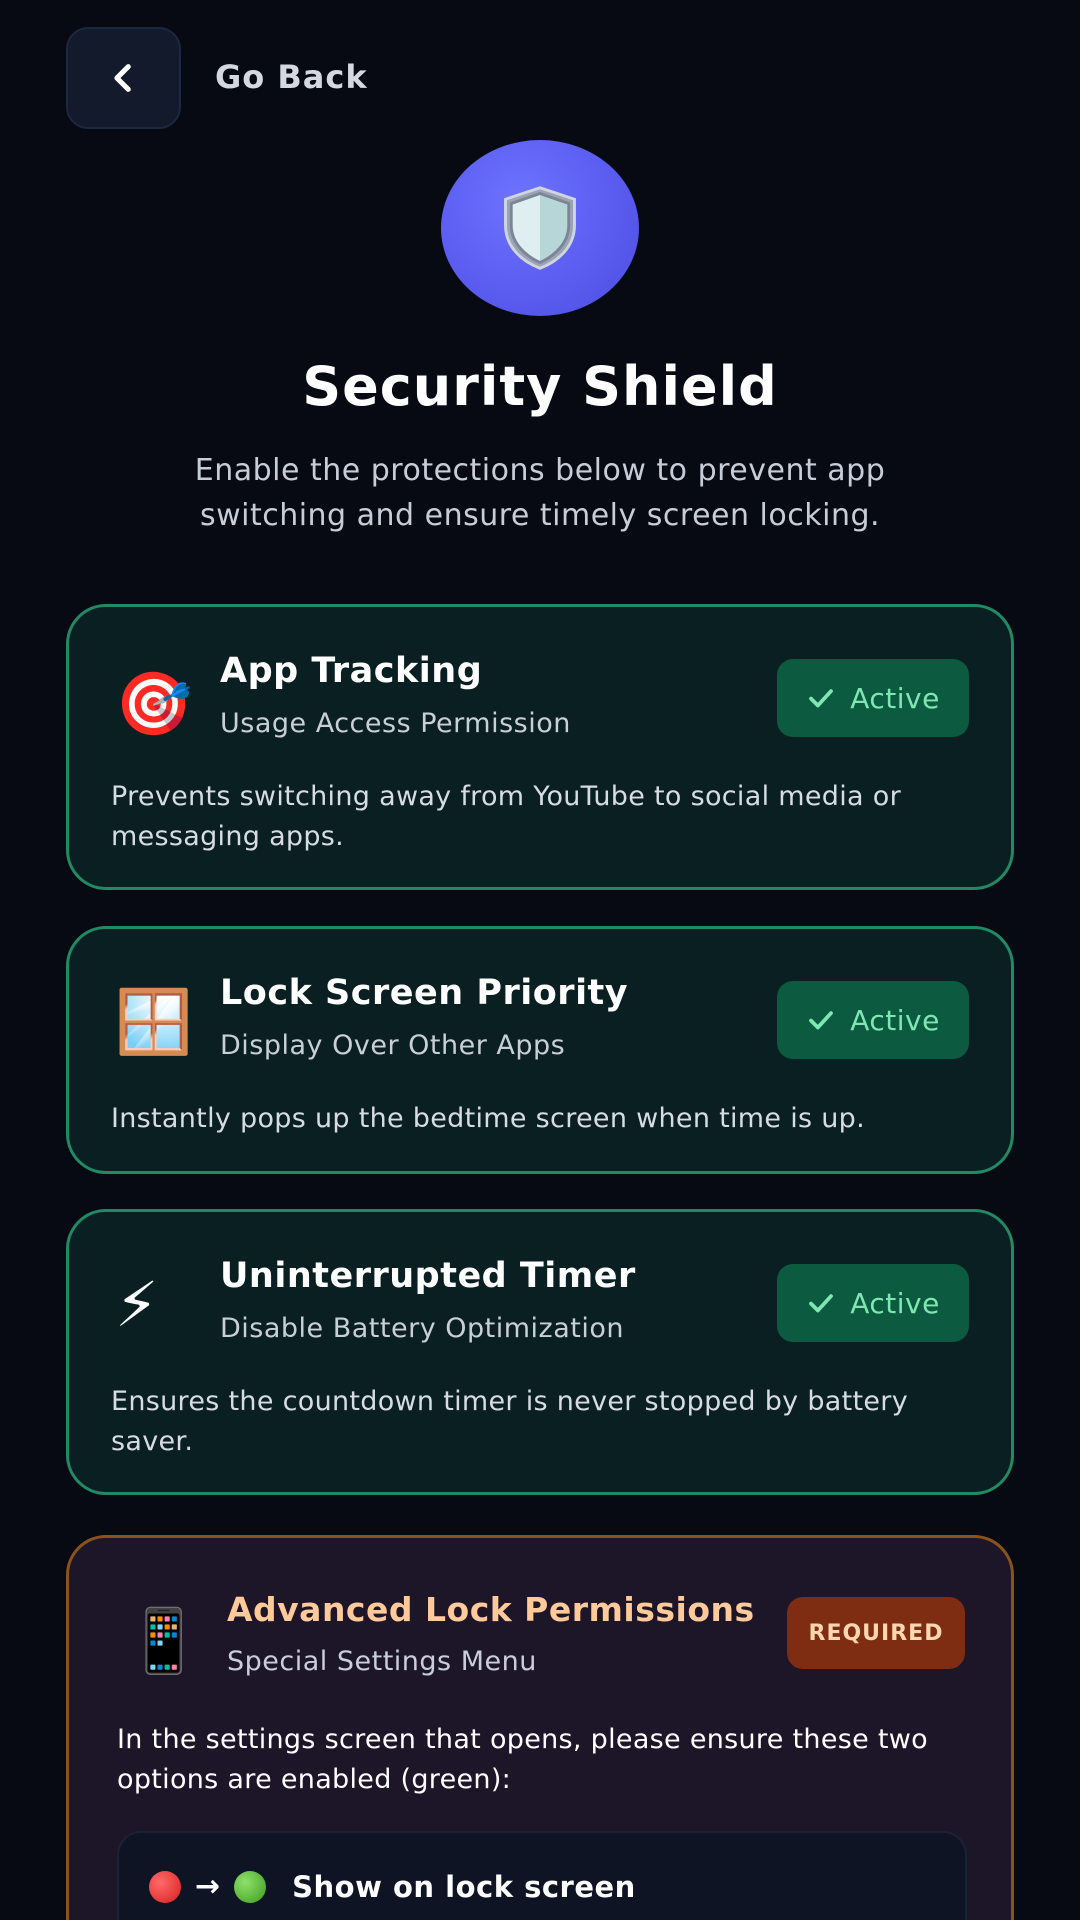 The image size is (1080, 1920). I want to click on card-title: Uninterrupted Timer, so click(428, 1276).